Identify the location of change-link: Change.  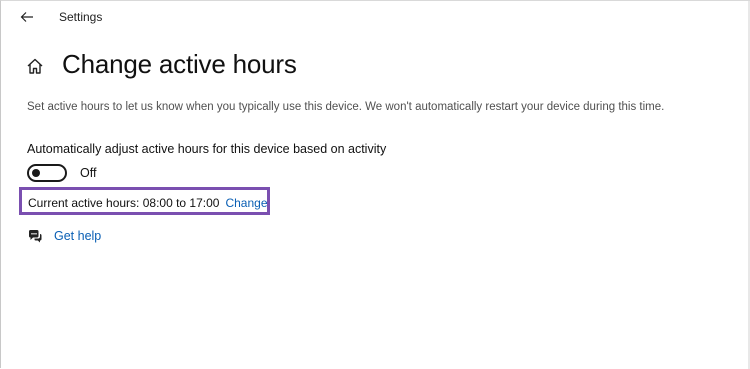
(246, 203).